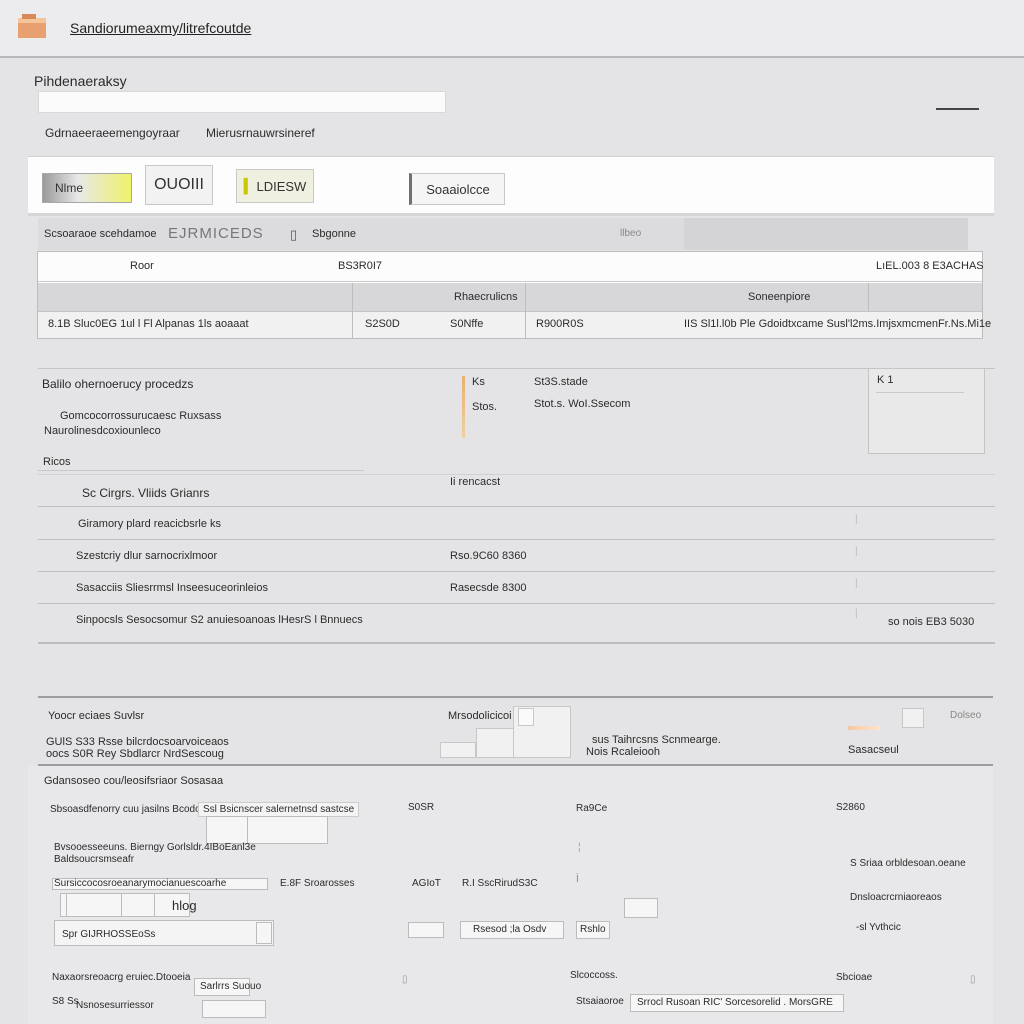 Image resolution: width=1024 pixels, height=1024 pixels. Describe the element at coordinates (334, 234) in the screenshot. I see `filter-field2-label: Sbgonne` at that location.